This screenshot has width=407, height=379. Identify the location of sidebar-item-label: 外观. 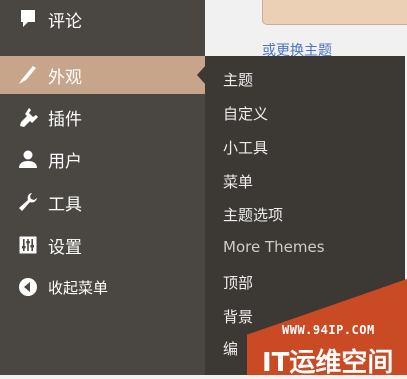
(65, 77).